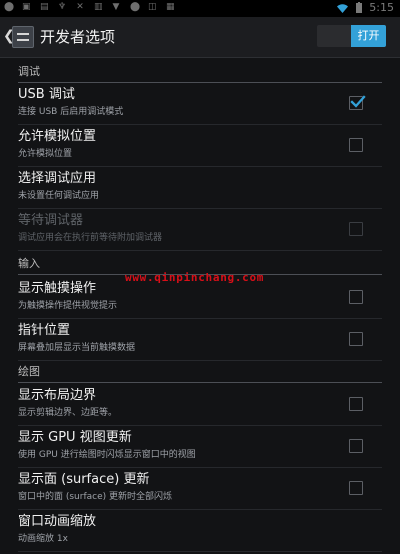  I want to click on page-title: 开发者选项, so click(78, 37).